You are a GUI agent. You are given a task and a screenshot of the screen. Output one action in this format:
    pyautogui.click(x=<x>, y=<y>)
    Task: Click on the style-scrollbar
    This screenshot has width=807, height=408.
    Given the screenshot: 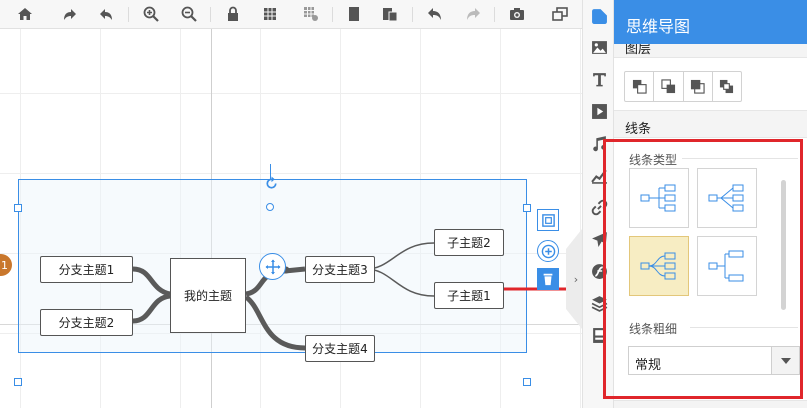 What is the action you would take?
    pyautogui.click(x=783, y=245)
    